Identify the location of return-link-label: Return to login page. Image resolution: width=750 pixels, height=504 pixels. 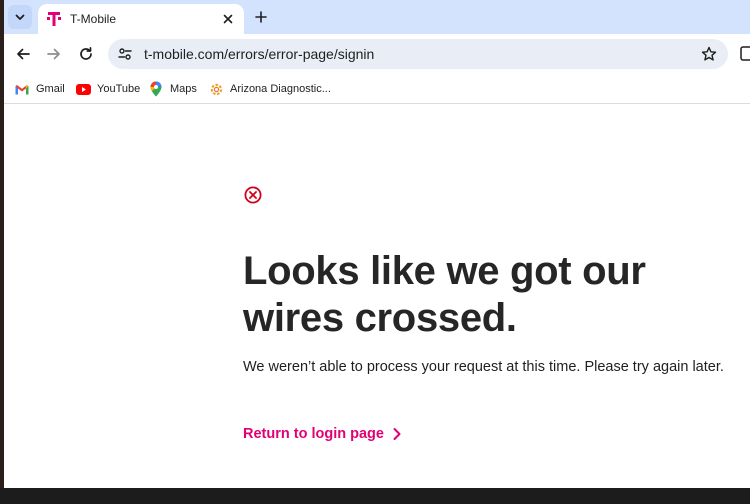
(313, 434).